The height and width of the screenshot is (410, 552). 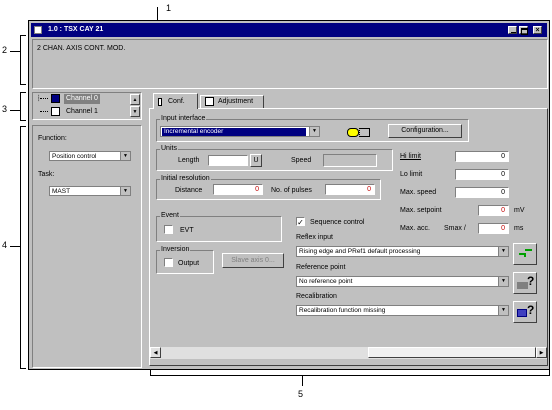 What do you see at coordinates (512, 30) in the screenshot?
I see `minimize-button` at bounding box center [512, 30].